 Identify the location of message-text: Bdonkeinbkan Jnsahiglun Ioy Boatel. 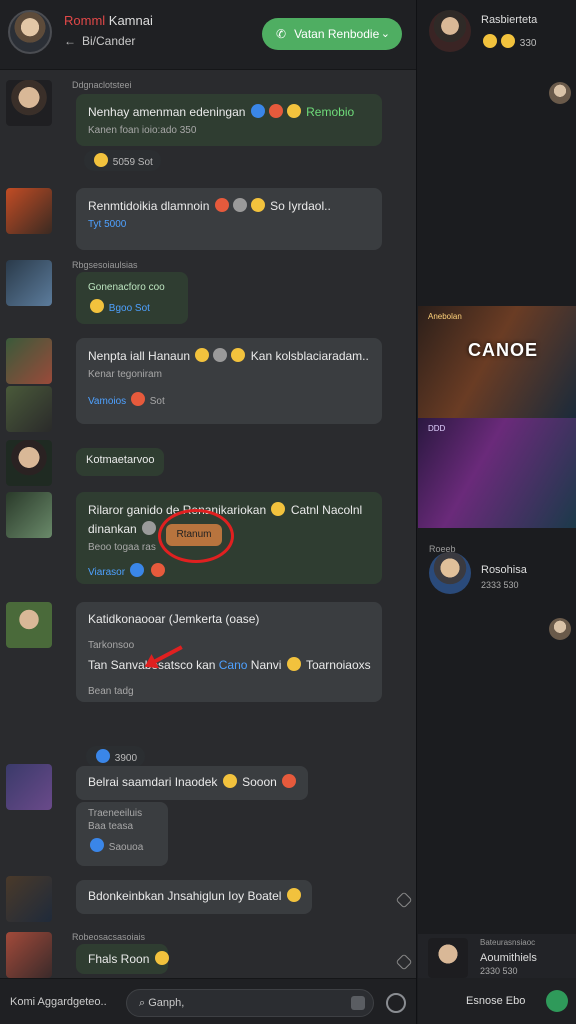
(185, 896).